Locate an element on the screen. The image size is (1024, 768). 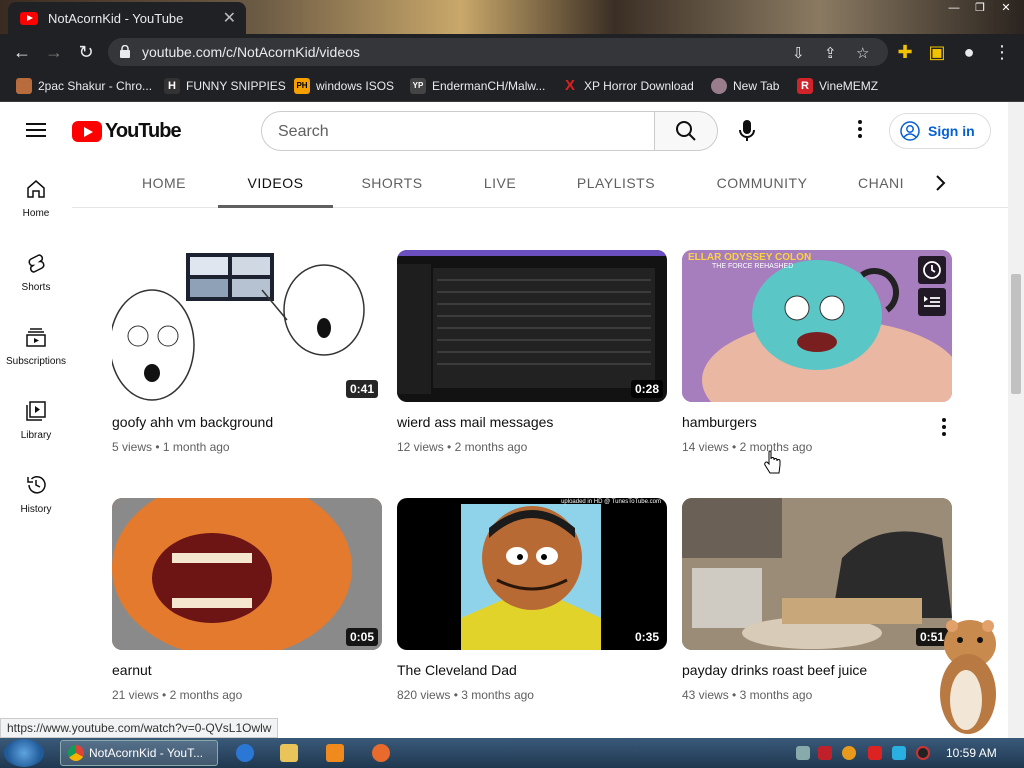
video-title: The Cleveland Dad is located at coordinates (457, 670).